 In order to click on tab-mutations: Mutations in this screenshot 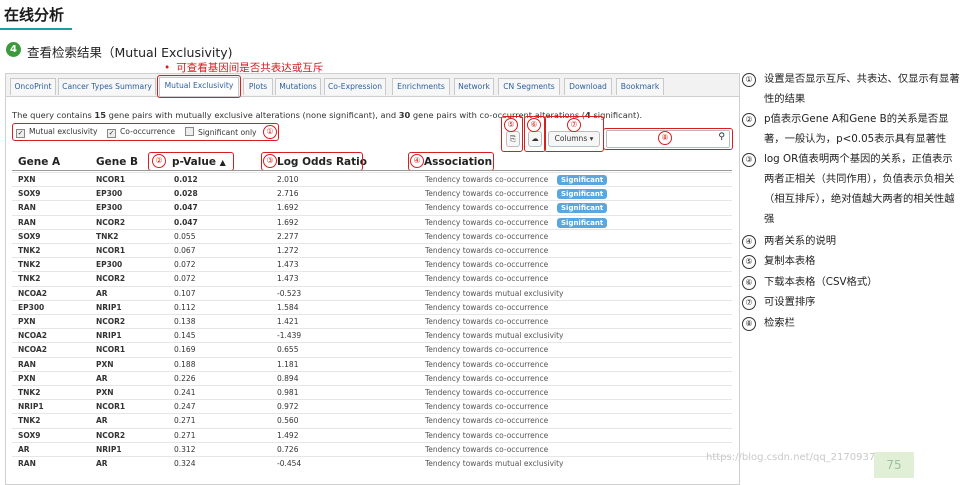, I will do `click(298, 86)`.